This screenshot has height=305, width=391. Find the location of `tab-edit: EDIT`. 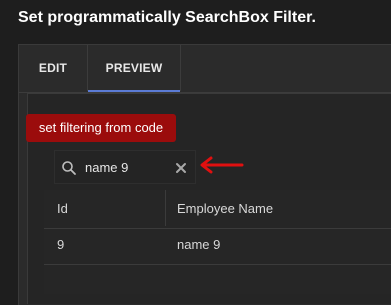

tab-edit: EDIT is located at coordinates (53, 68).